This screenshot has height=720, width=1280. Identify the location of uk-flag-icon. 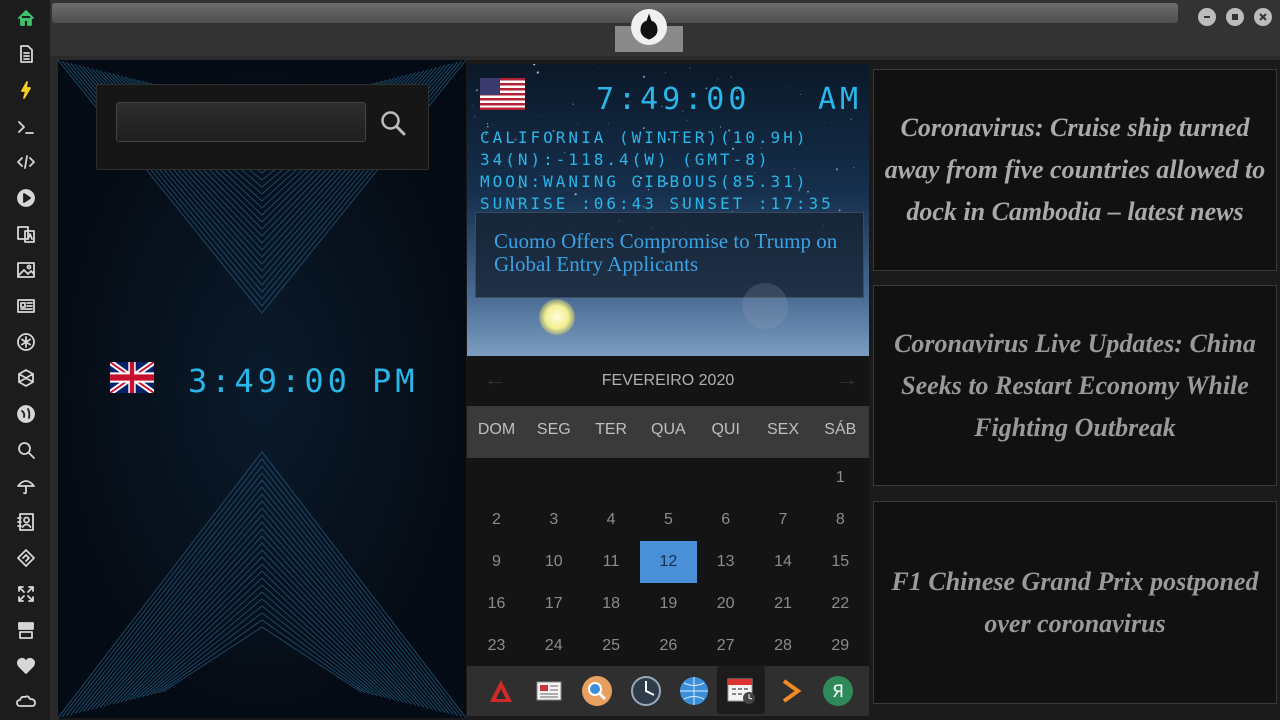
(132, 377).